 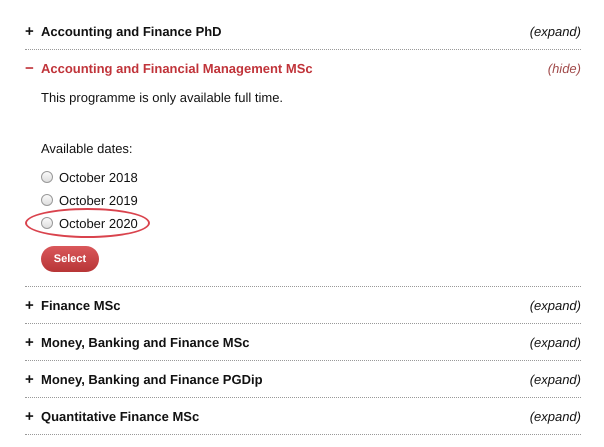 What do you see at coordinates (285, 416) in the screenshot?
I see `programme-title: Quantitative Finance MSc` at bounding box center [285, 416].